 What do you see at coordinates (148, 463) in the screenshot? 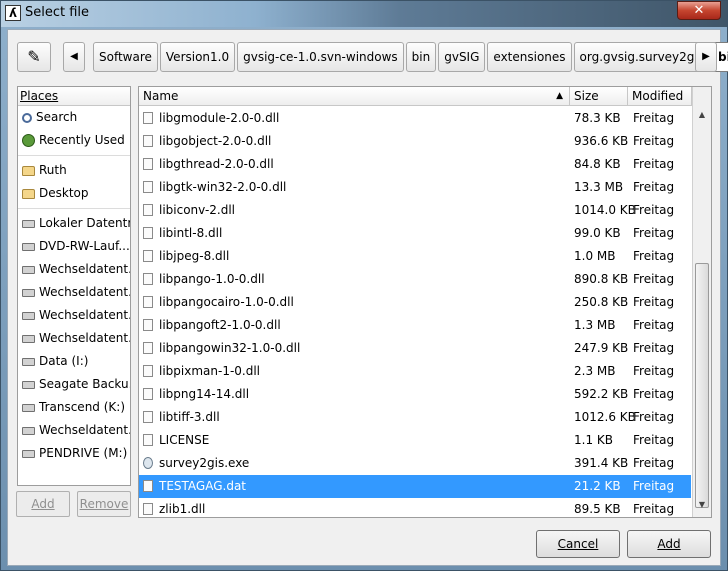
I see `executable-icon` at bounding box center [148, 463].